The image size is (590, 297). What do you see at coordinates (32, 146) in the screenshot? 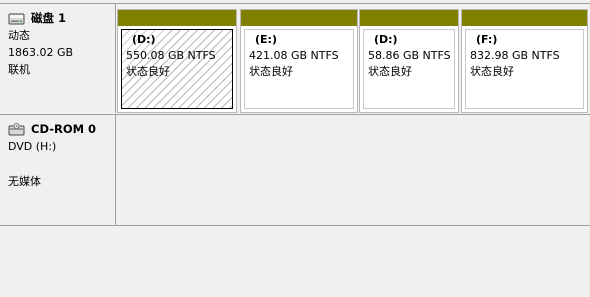
I see `disk-type: DVD (H:)` at bounding box center [32, 146].